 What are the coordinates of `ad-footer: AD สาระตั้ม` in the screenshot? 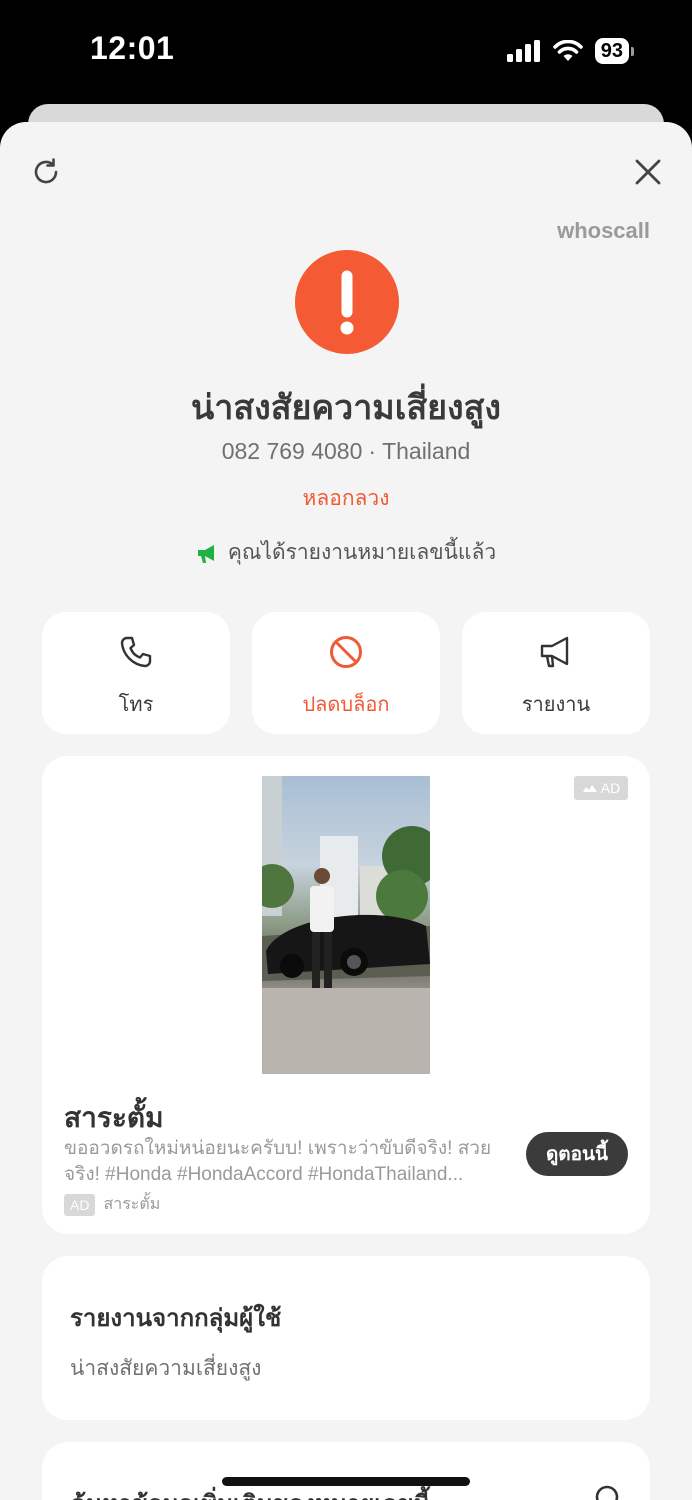 It's located at (112, 1204).